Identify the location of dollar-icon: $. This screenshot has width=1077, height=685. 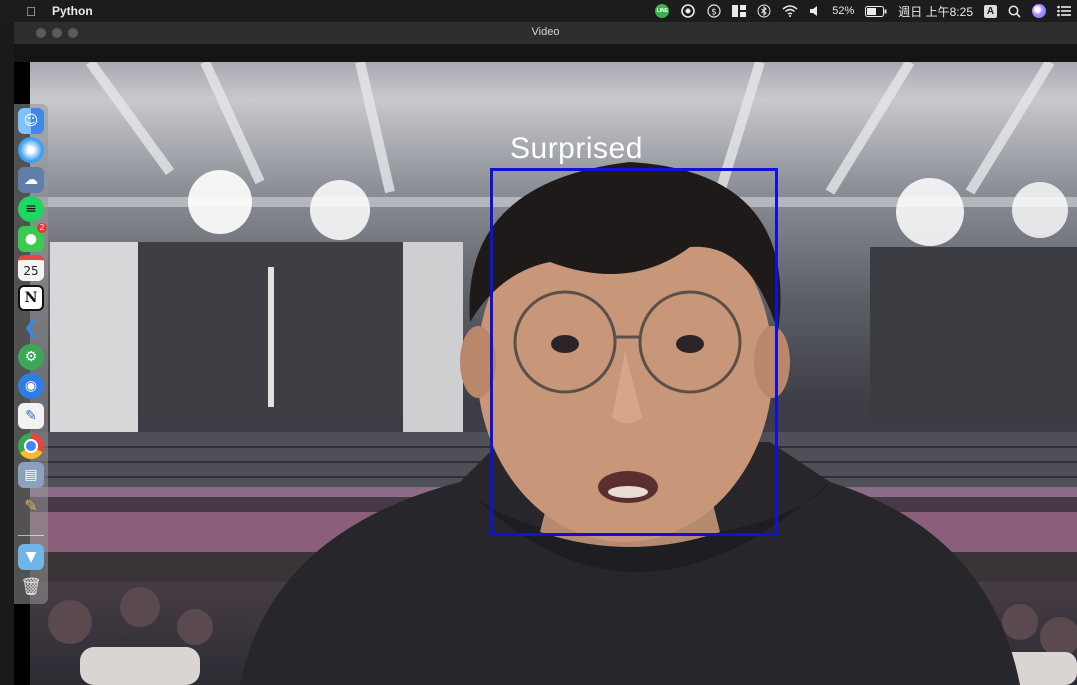
(714, 11).